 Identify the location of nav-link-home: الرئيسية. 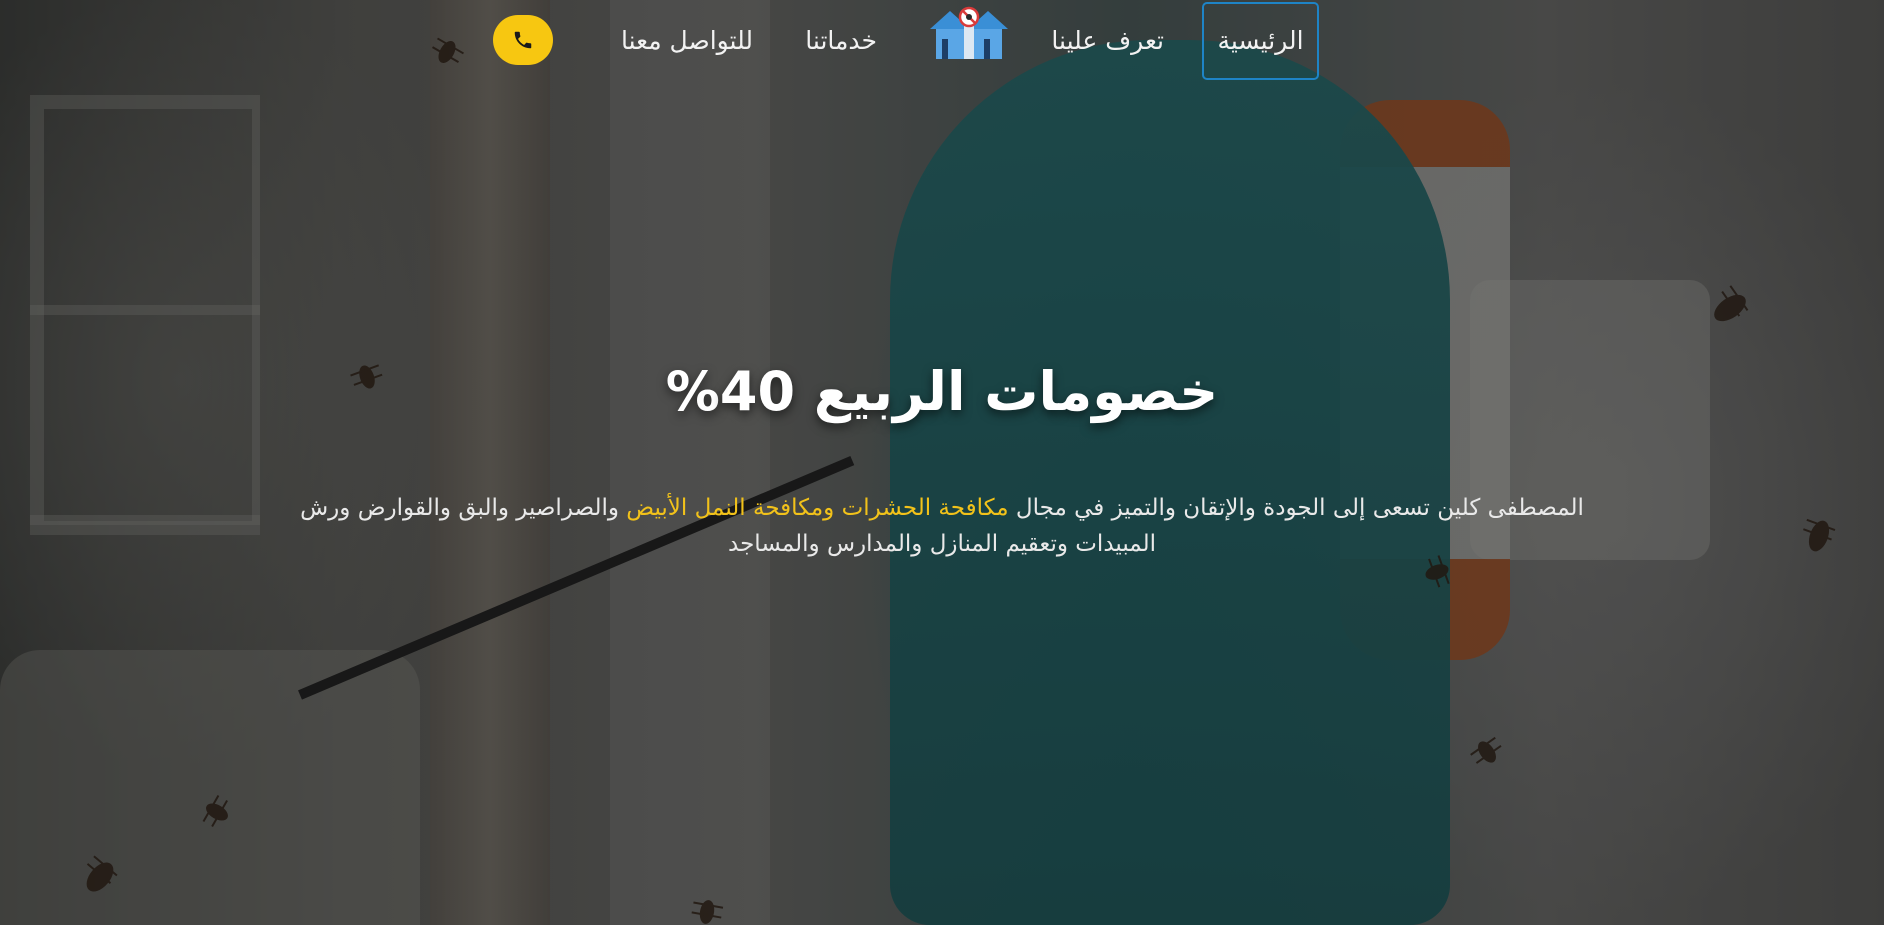
(1260, 41).